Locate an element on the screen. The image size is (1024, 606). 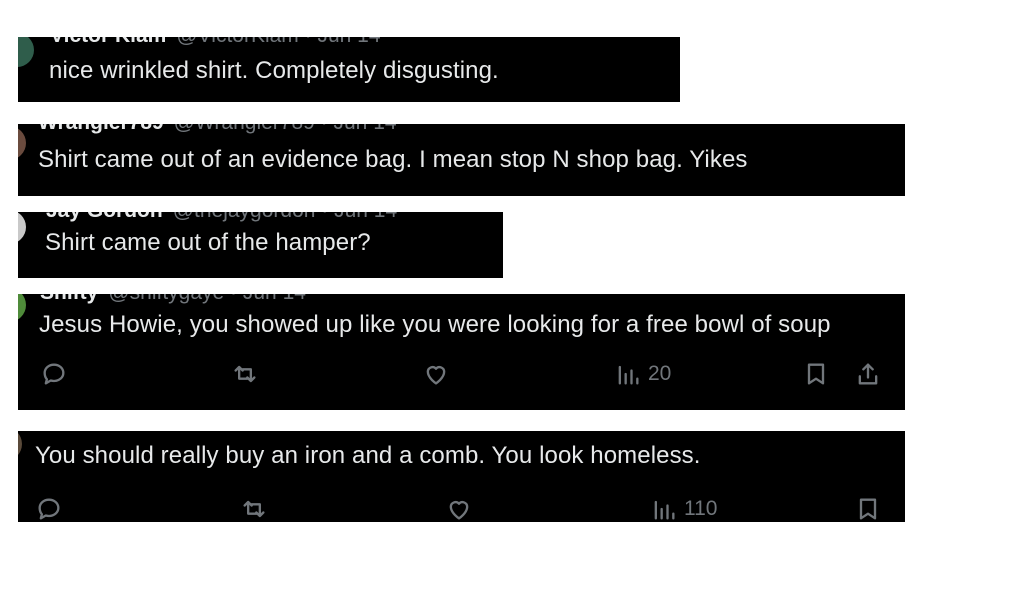
reply-header: Shifty @shiftygaye · Jun 14 is located at coordinates (472, 299).